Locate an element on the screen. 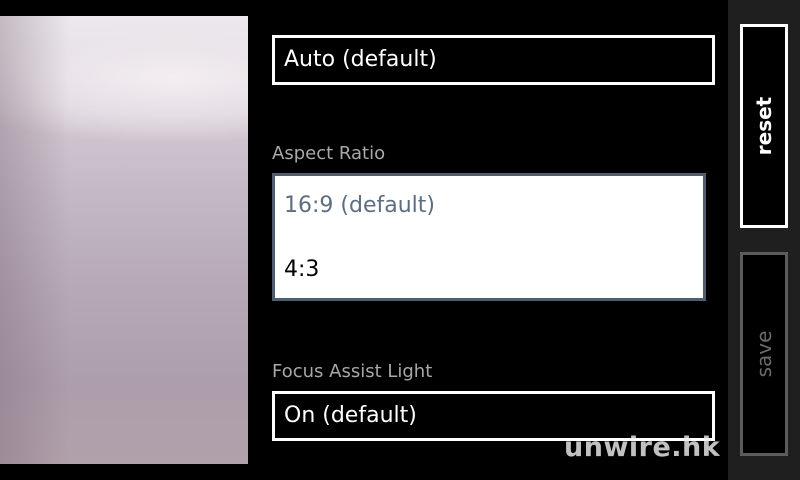  save-button: save is located at coordinates (764, 354).